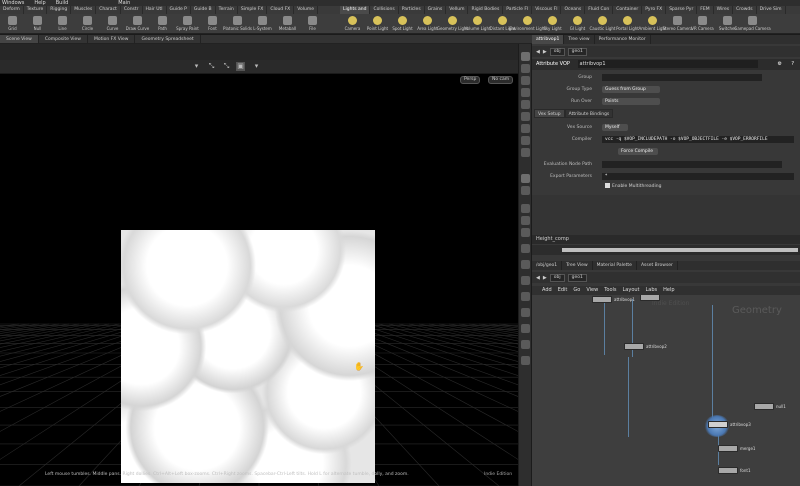 This screenshot has height=486, width=800. Describe the element at coordinates (631, 290) in the screenshot. I see `menu-layout: Layout` at that location.